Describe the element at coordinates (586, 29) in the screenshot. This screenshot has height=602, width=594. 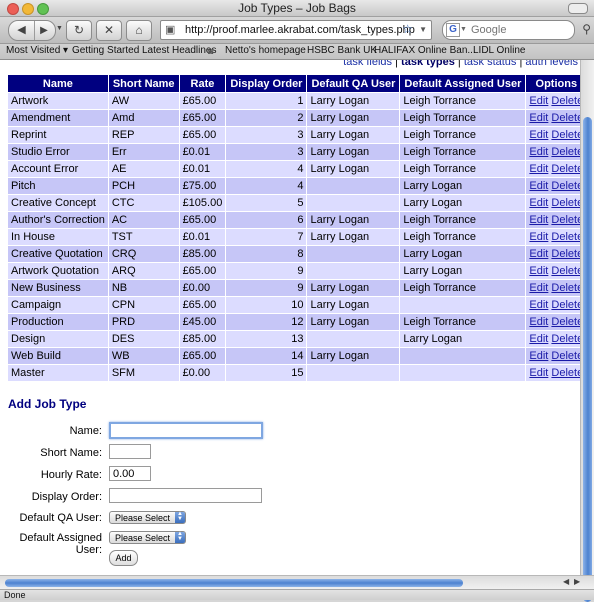
I see `search-icon: ⚲` at that location.